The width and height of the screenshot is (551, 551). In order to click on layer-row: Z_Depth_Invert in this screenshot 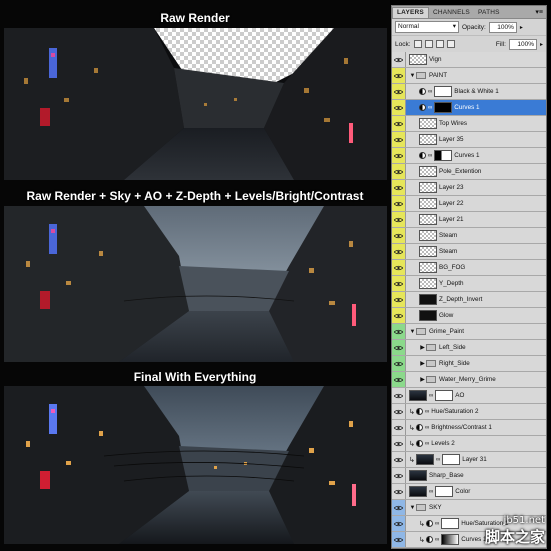, I will do `click(469, 300)`.